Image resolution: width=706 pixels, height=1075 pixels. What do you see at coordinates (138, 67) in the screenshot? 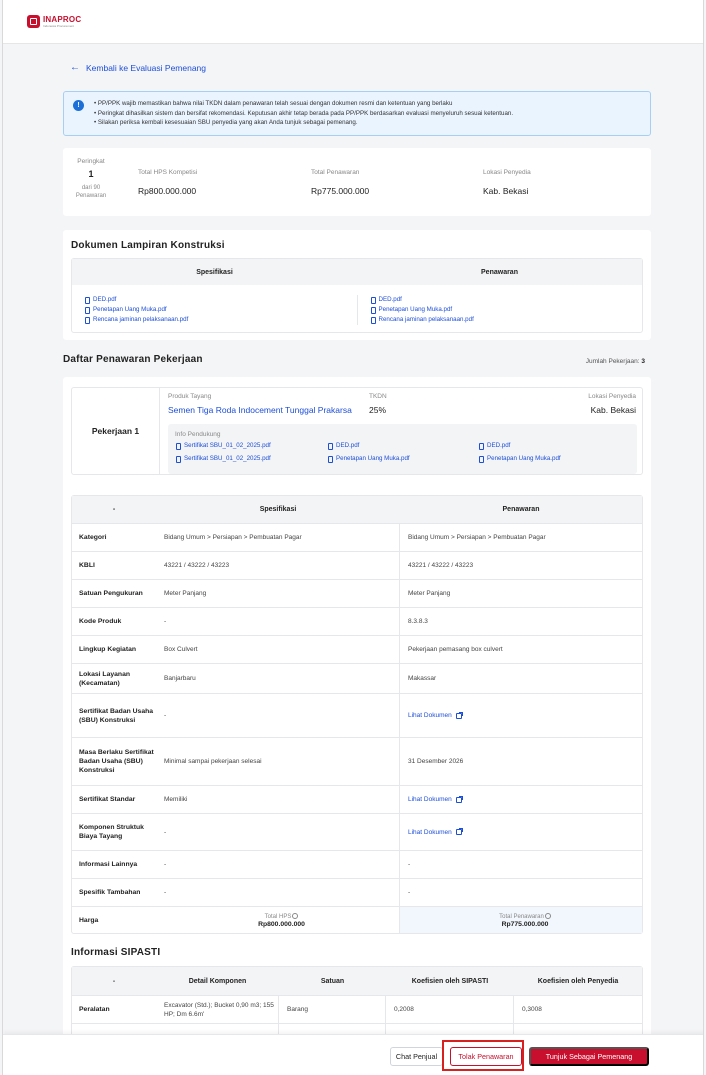
I see `back-link: ← Kembali ke Evaluasi Pemenang` at bounding box center [138, 67].